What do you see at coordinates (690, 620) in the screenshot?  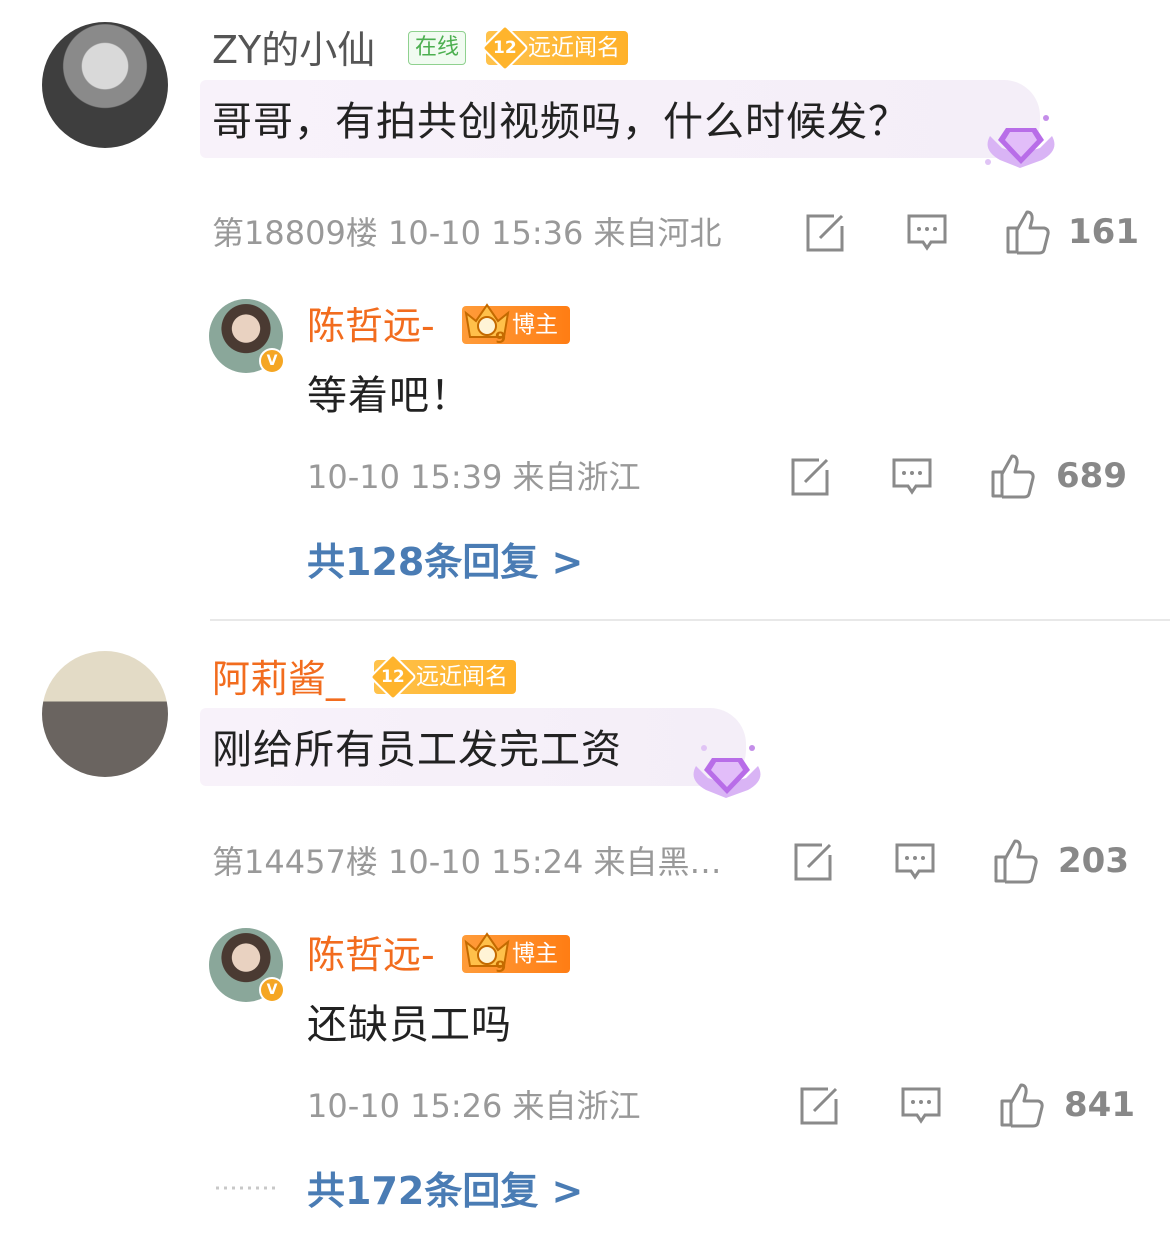 I see `divider` at bounding box center [690, 620].